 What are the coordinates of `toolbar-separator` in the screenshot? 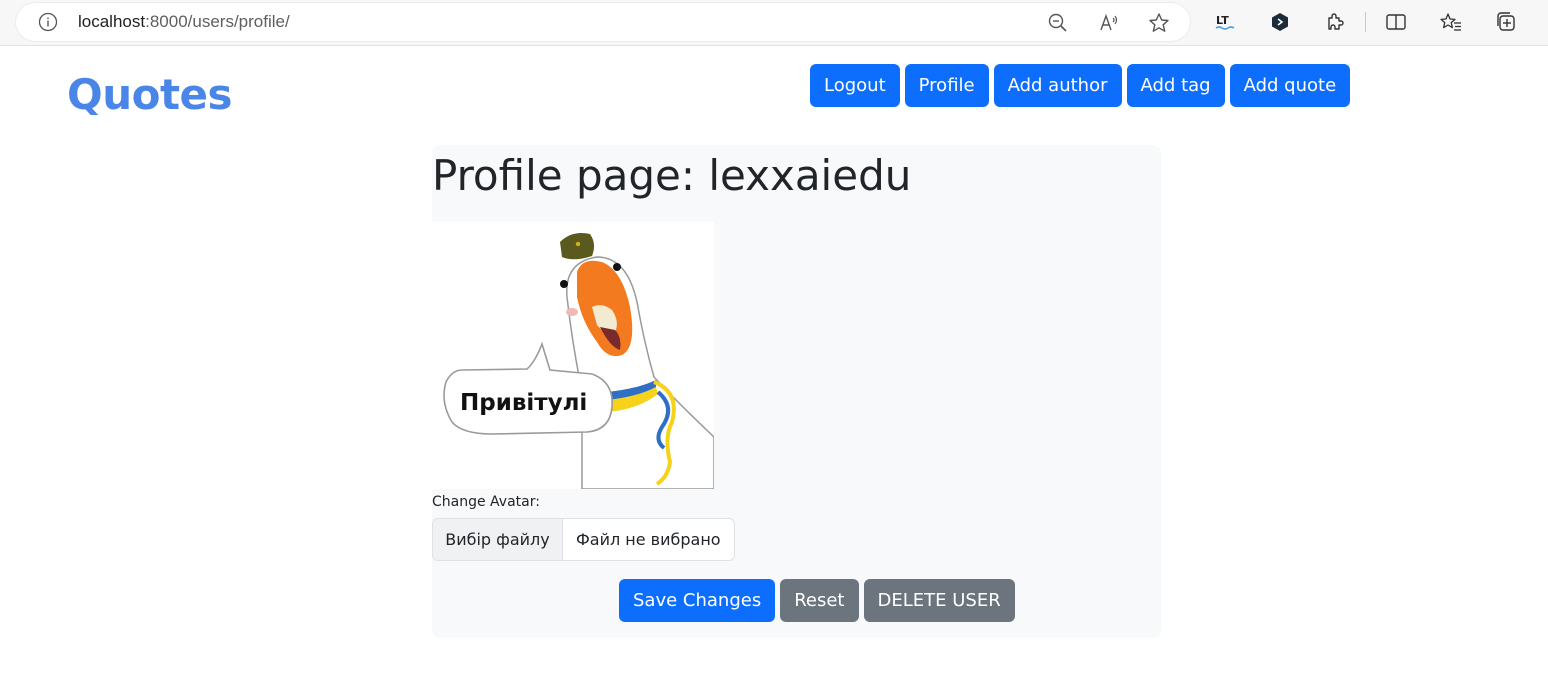 It's located at (1365, 22).